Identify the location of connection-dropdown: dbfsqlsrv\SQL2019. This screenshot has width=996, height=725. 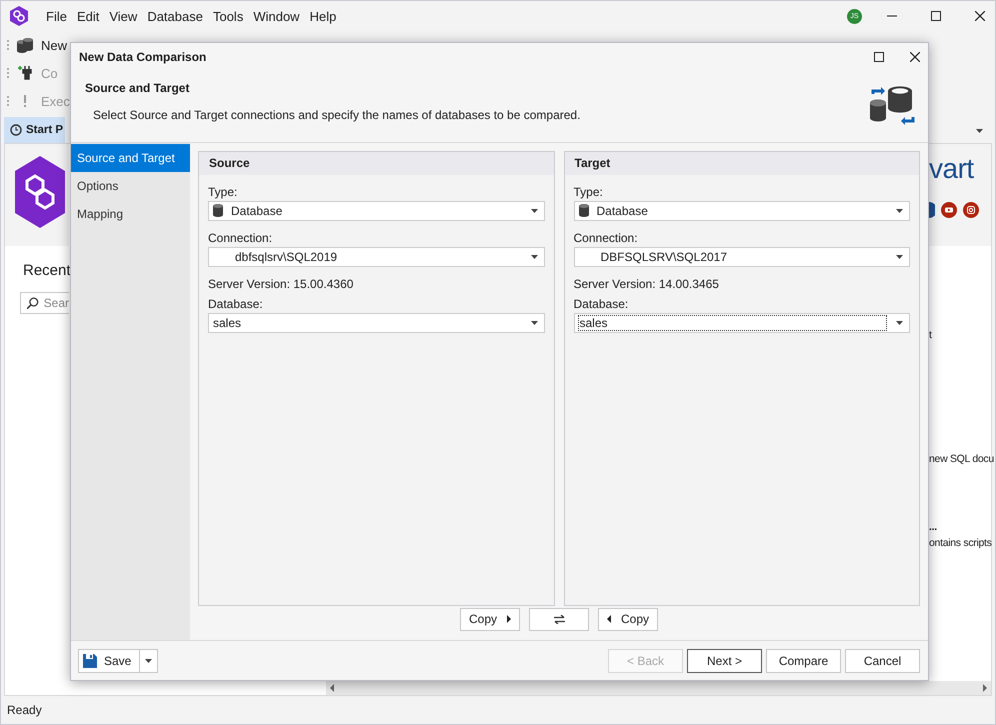
(376, 257).